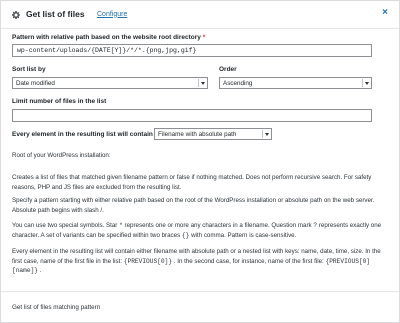 This screenshot has width=400, height=323. I want to click on gear-icon, so click(16, 15).